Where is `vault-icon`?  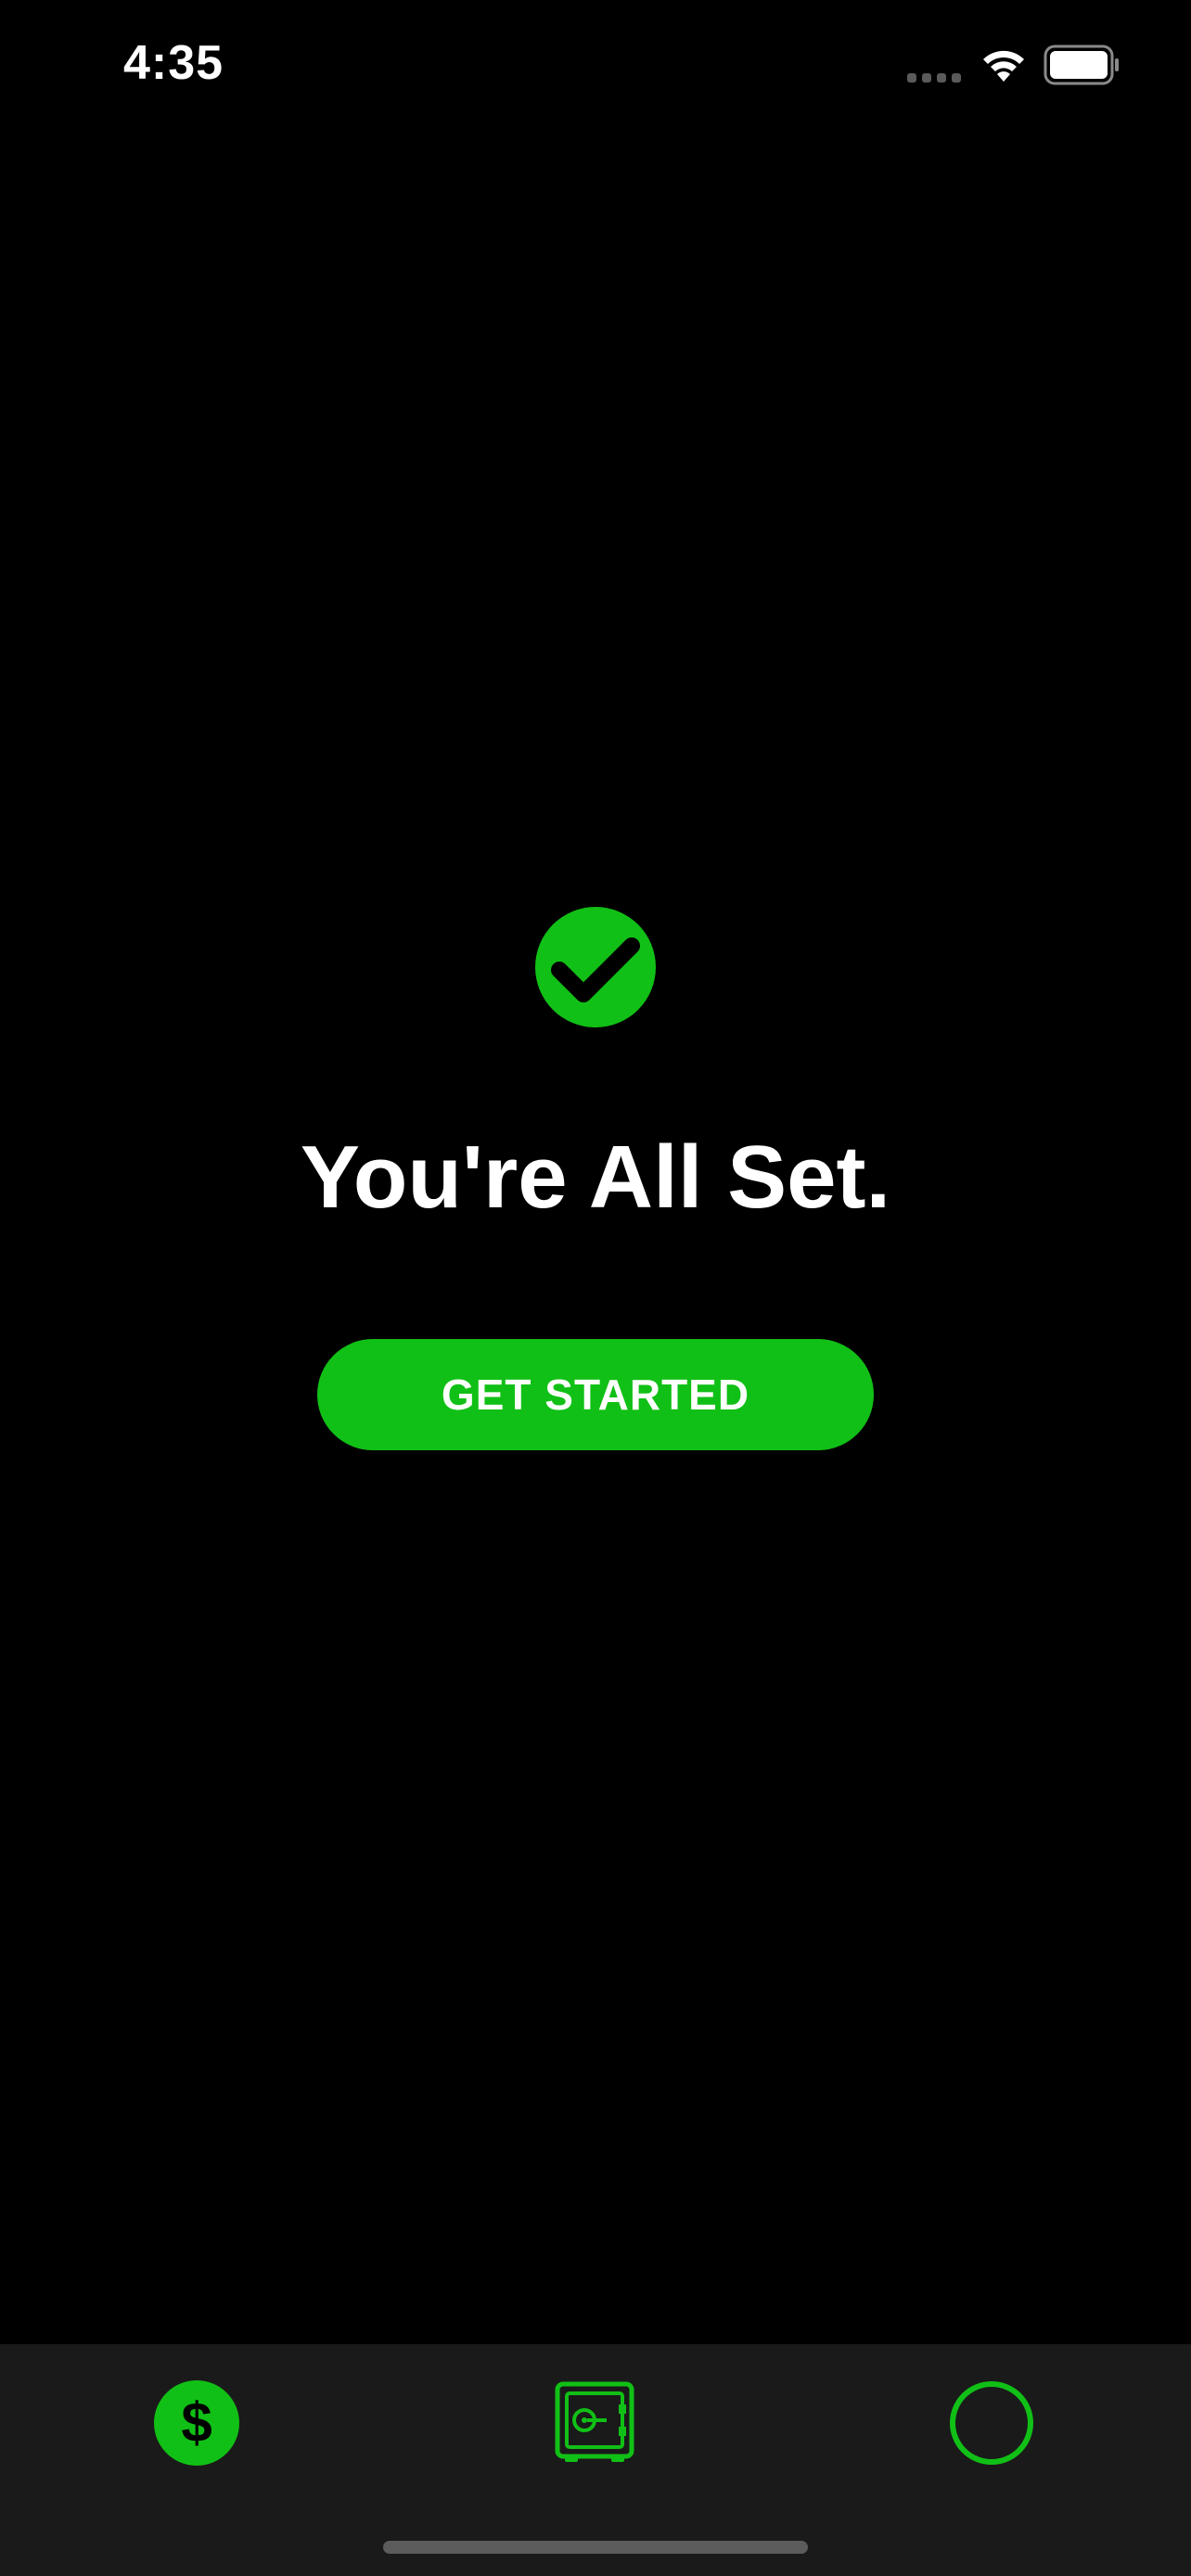
vault-icon is located at coordinates (594, 2421).